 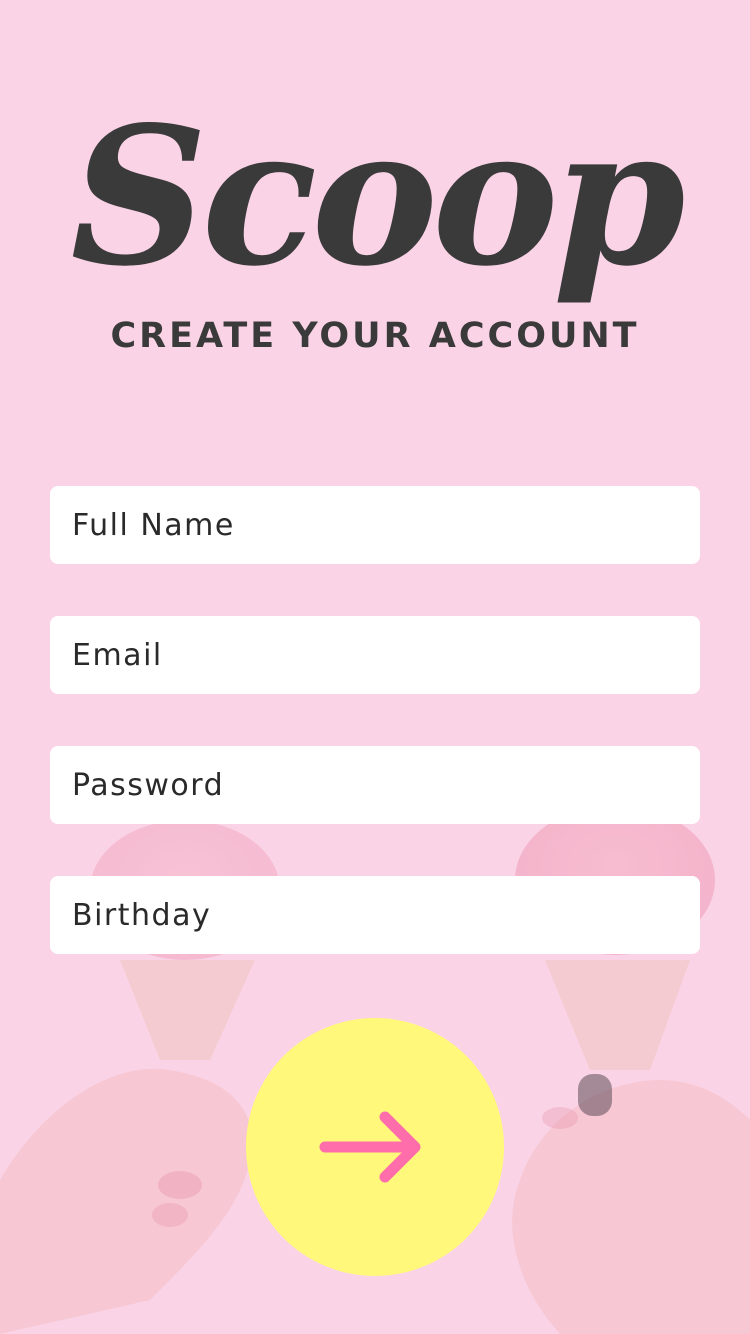 I want to click on password-field-container, so click(x=375, y=785).